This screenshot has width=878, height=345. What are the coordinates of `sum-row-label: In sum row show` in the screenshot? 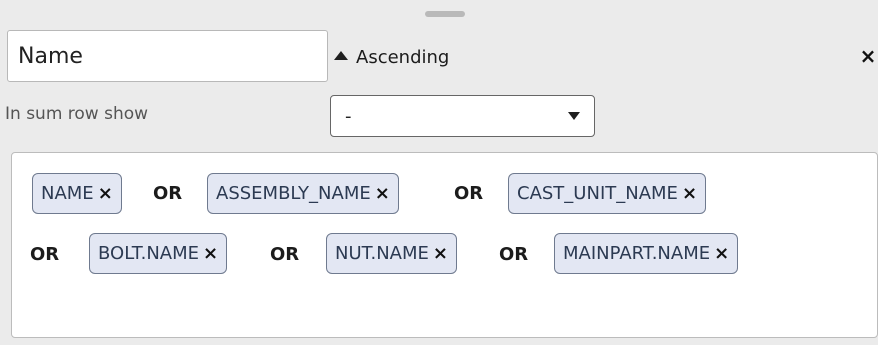 It's located at (77, 114).